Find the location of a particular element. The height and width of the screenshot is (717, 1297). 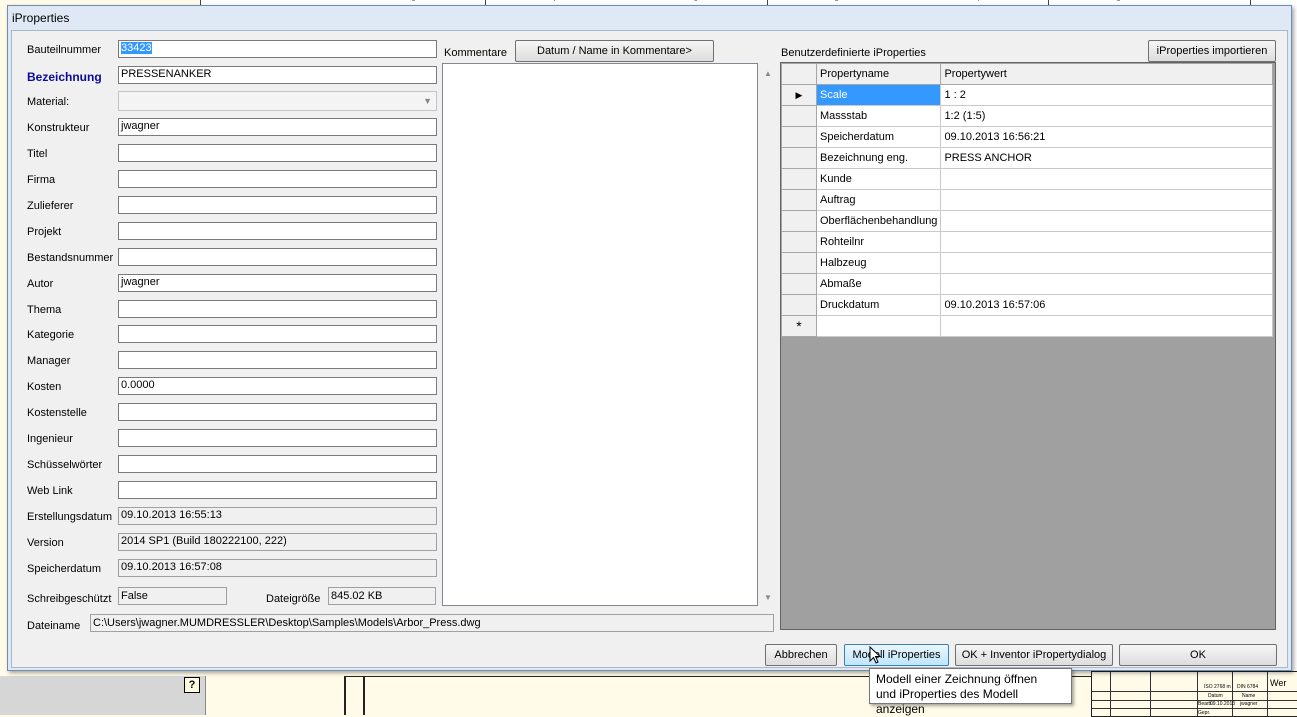

grid-row: Bezeichnung eng. PRESS ANCHOR is located at coordinates (1027, 158).